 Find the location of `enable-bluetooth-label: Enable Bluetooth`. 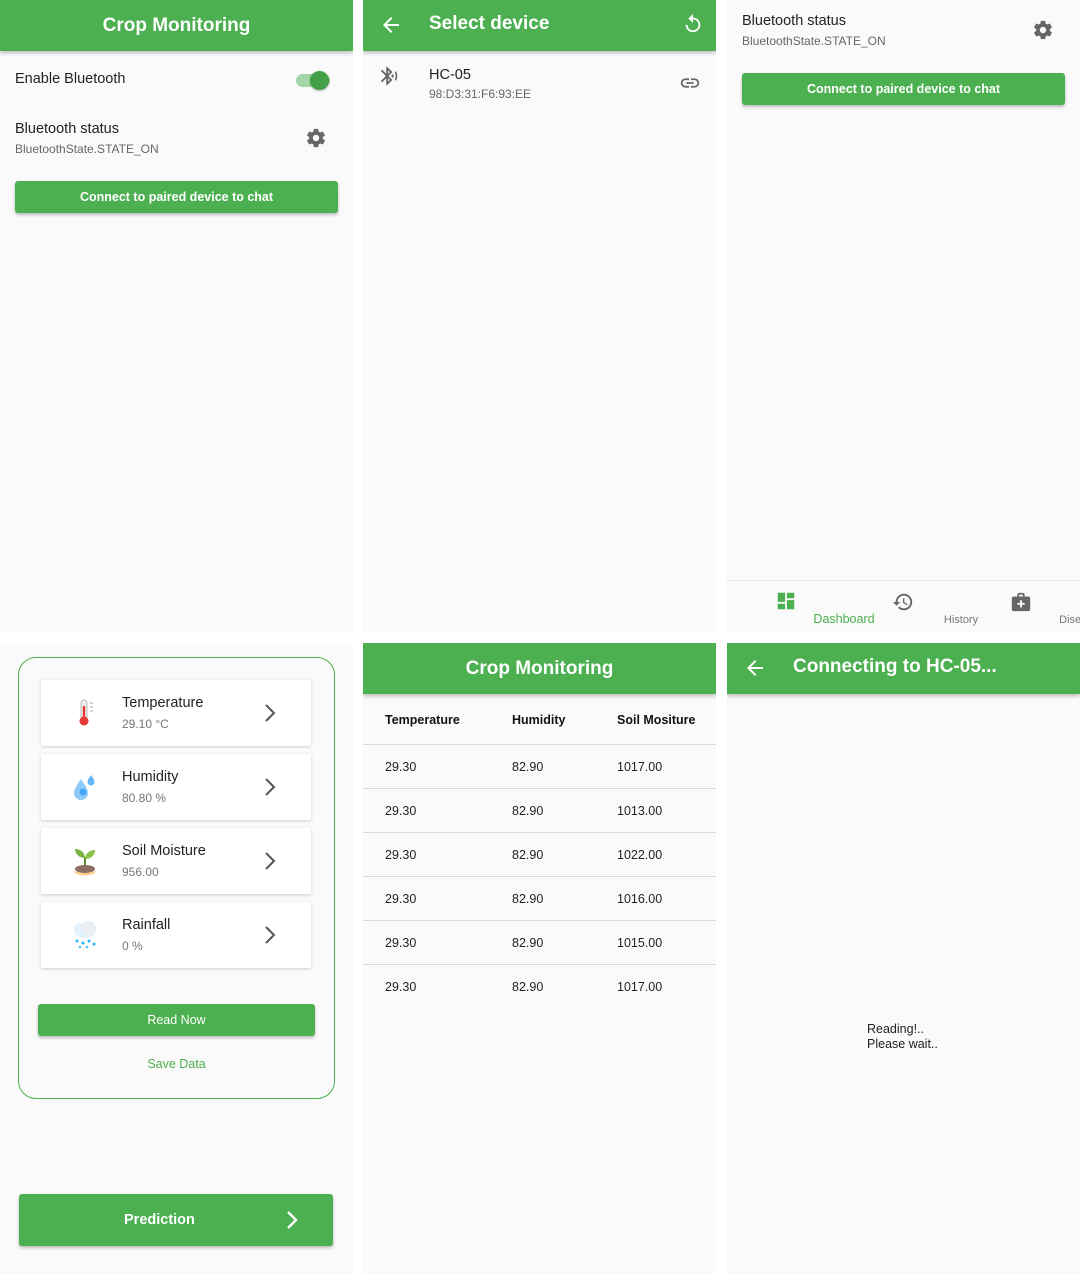

enable-bluetooth-label: Enable Bluetooth is located at coordinates (70, 79).